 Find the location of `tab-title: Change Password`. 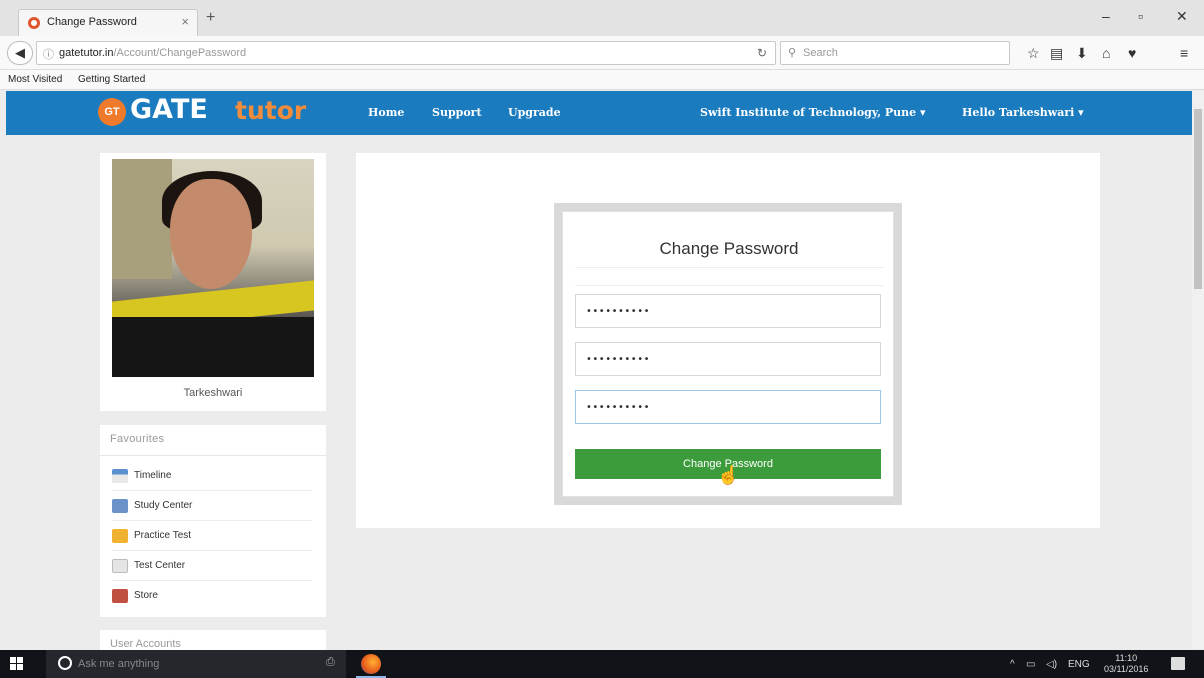

tab-title: Change Password is located at coordinates (92, 22).